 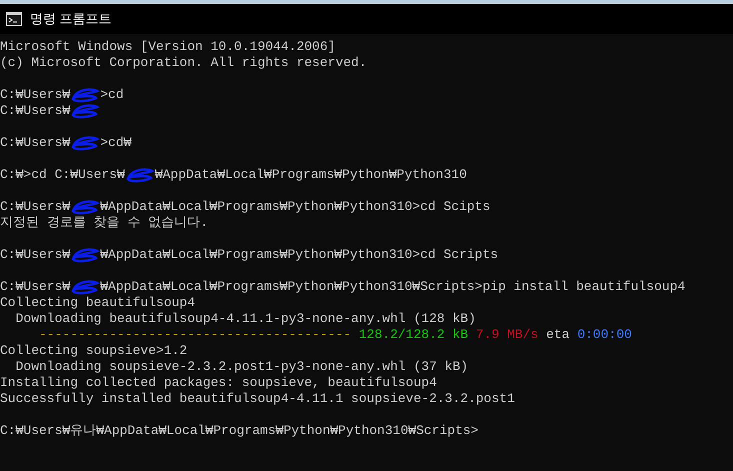 I want to click on console-text: ₩AppData₩Local₩Programs₩Python₩Python310, so click(x=310, y=174).